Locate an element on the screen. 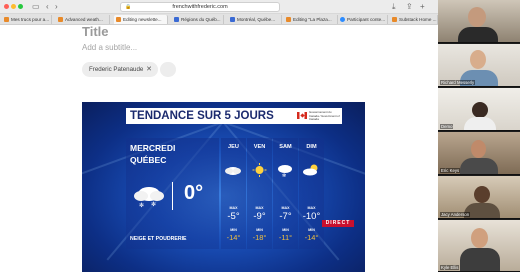 This screenshot has width=520, height=272. max-temperature: -7° is located at coordinates (285, 216).